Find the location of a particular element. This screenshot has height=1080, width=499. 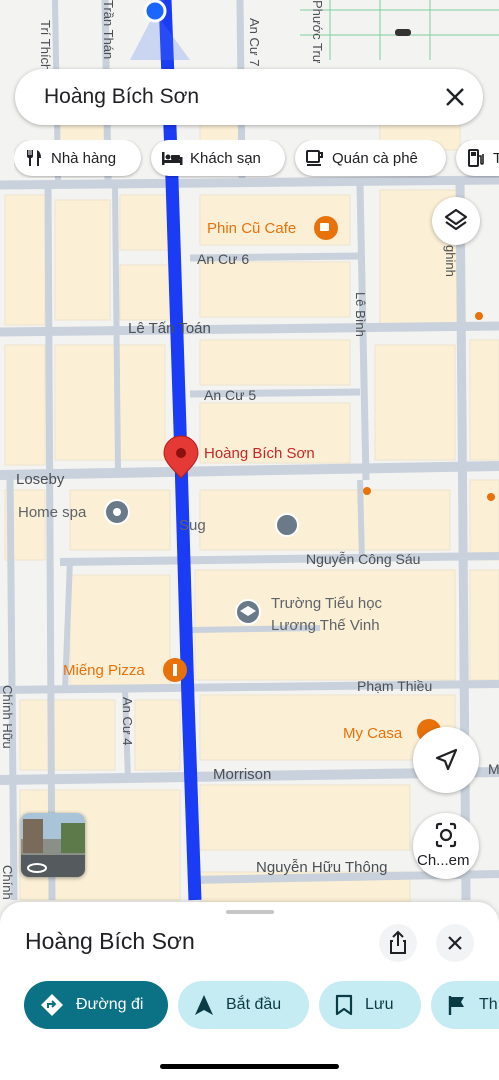

chip-restaurant: Nhà hàng is located at coordinates (77, 158).